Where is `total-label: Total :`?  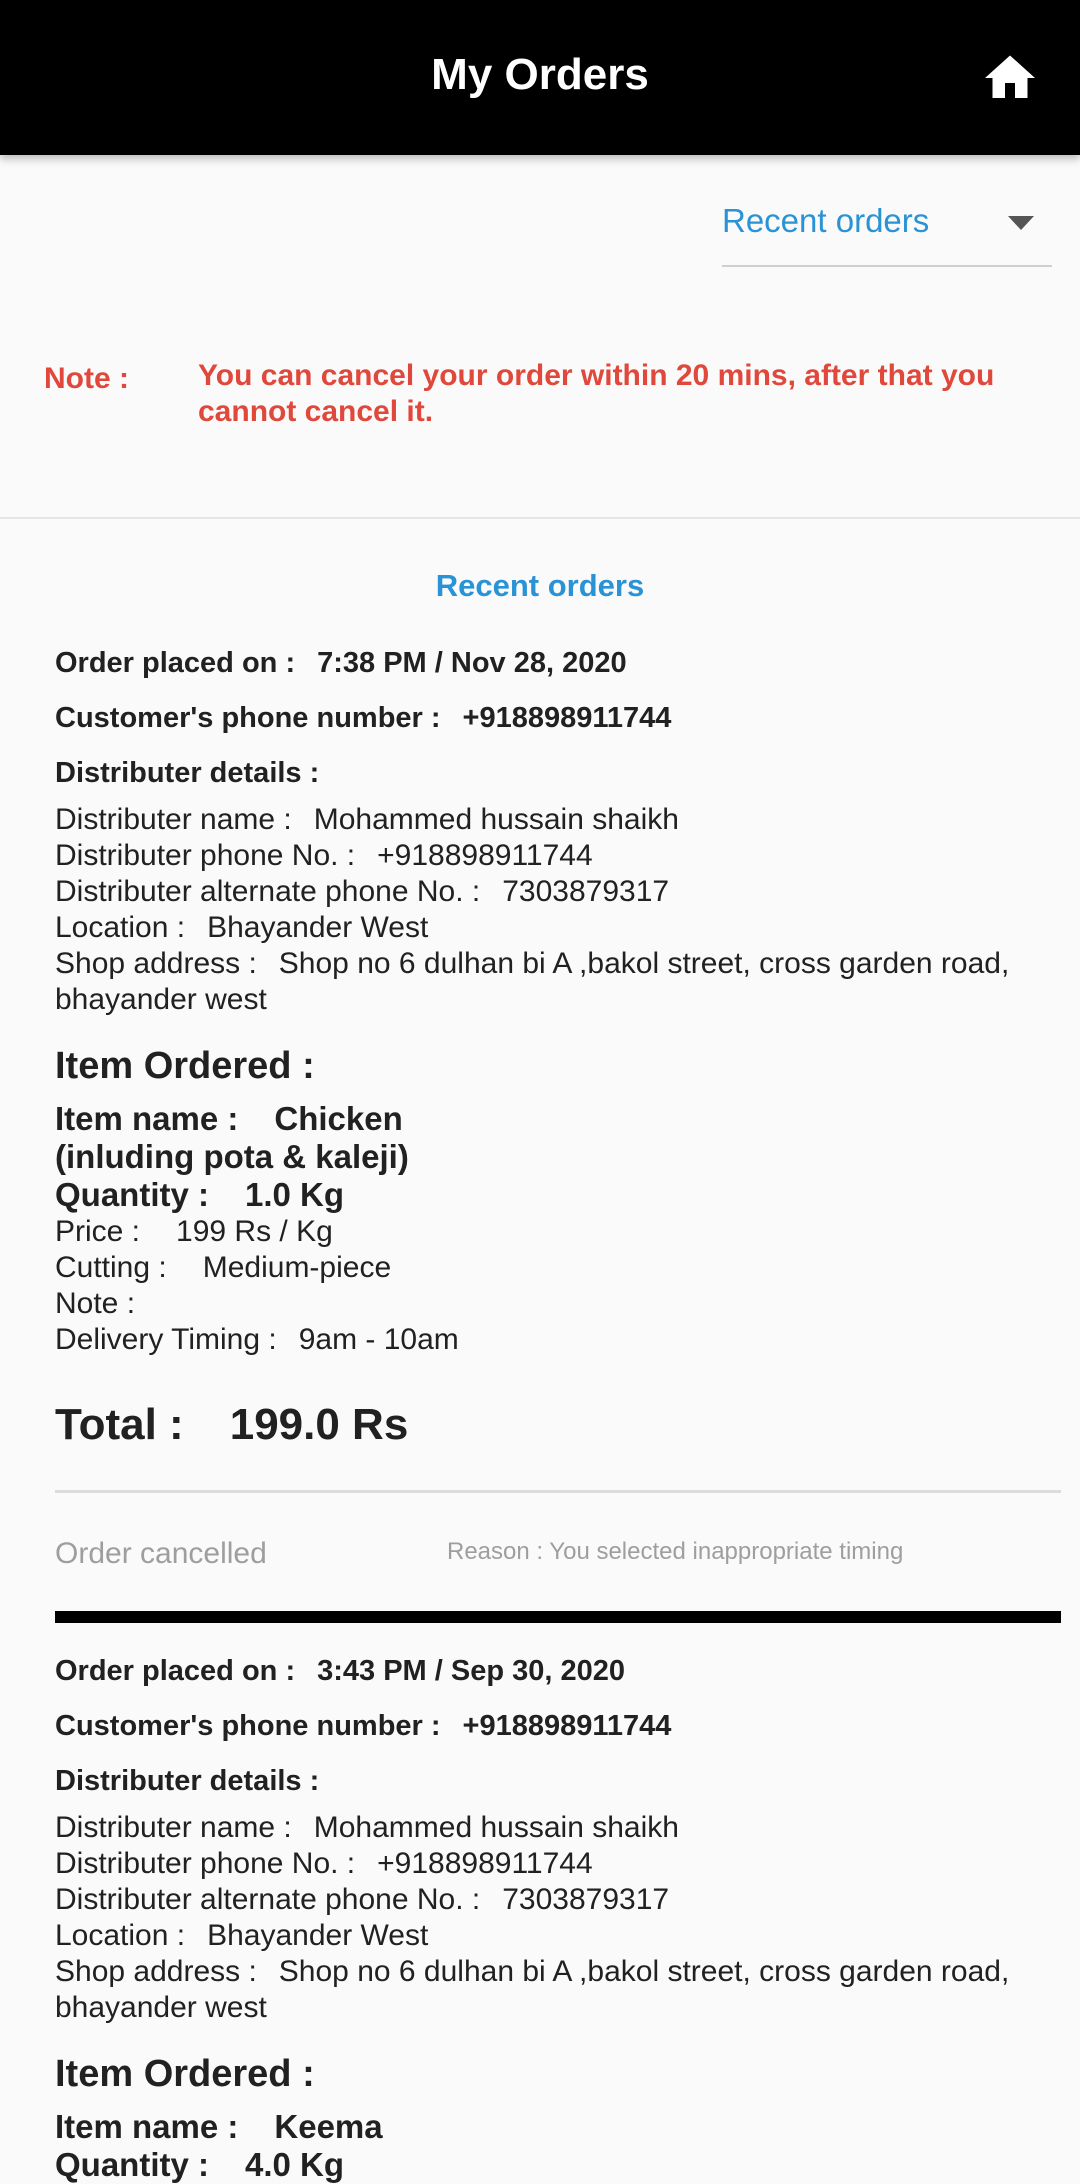
total-label: Total : is located at coordinates (119, 1424).